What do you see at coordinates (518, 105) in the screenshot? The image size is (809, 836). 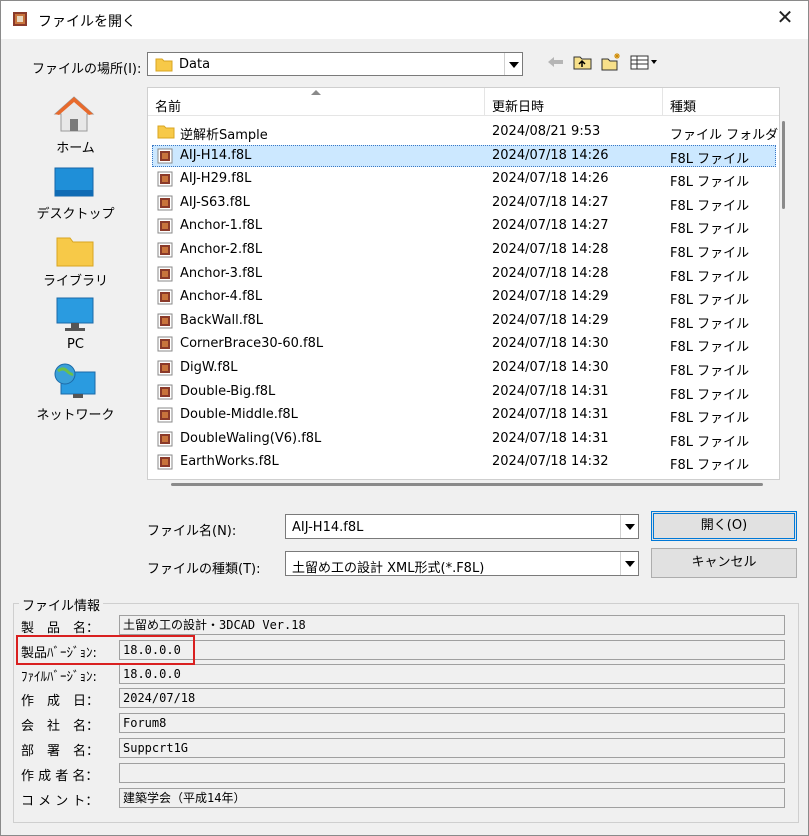 I see `column-header-date: 更新日時` at bounding box center [518, 105].